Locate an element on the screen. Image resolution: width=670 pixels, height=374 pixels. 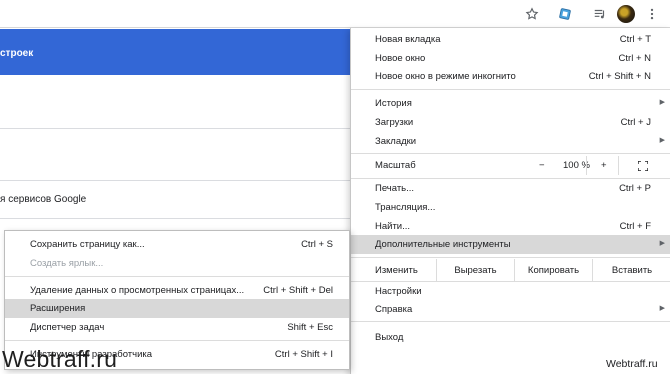
extension-icon is located at coordinates (565, 14).